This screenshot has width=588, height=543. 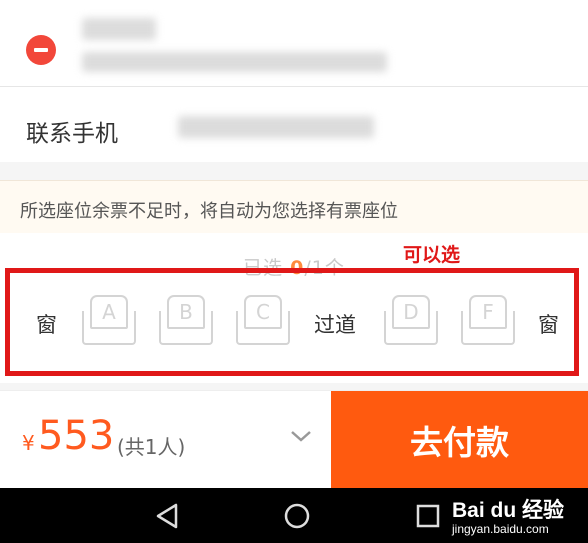 What do you see at coordinates (109, 321) in the screenshot?
I see `seat-a: A` at bounding box center [109, 321].